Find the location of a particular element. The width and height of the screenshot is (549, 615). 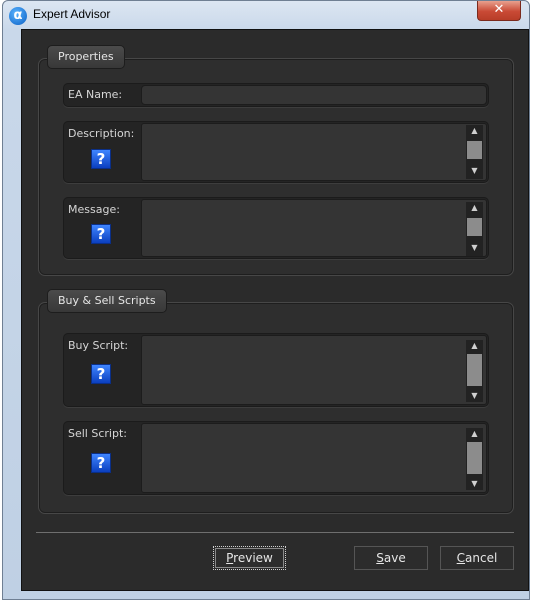

ea-name-input is located at coordinates (314, 95).